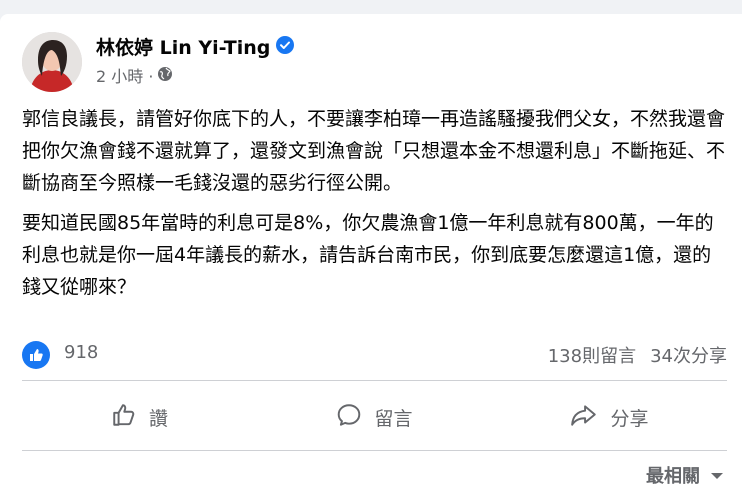 This screenshot has height=494, width=742. Describe the element at coordinates (124, 417) in the screenshot. I see `thumbs-up-icon` at that location.